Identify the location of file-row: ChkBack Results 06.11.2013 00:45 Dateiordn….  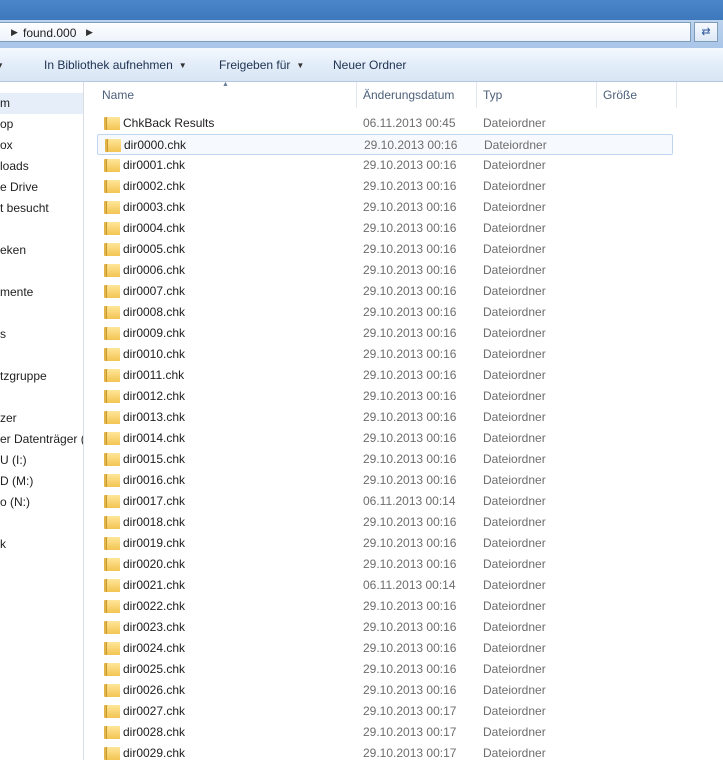
(385, 123).